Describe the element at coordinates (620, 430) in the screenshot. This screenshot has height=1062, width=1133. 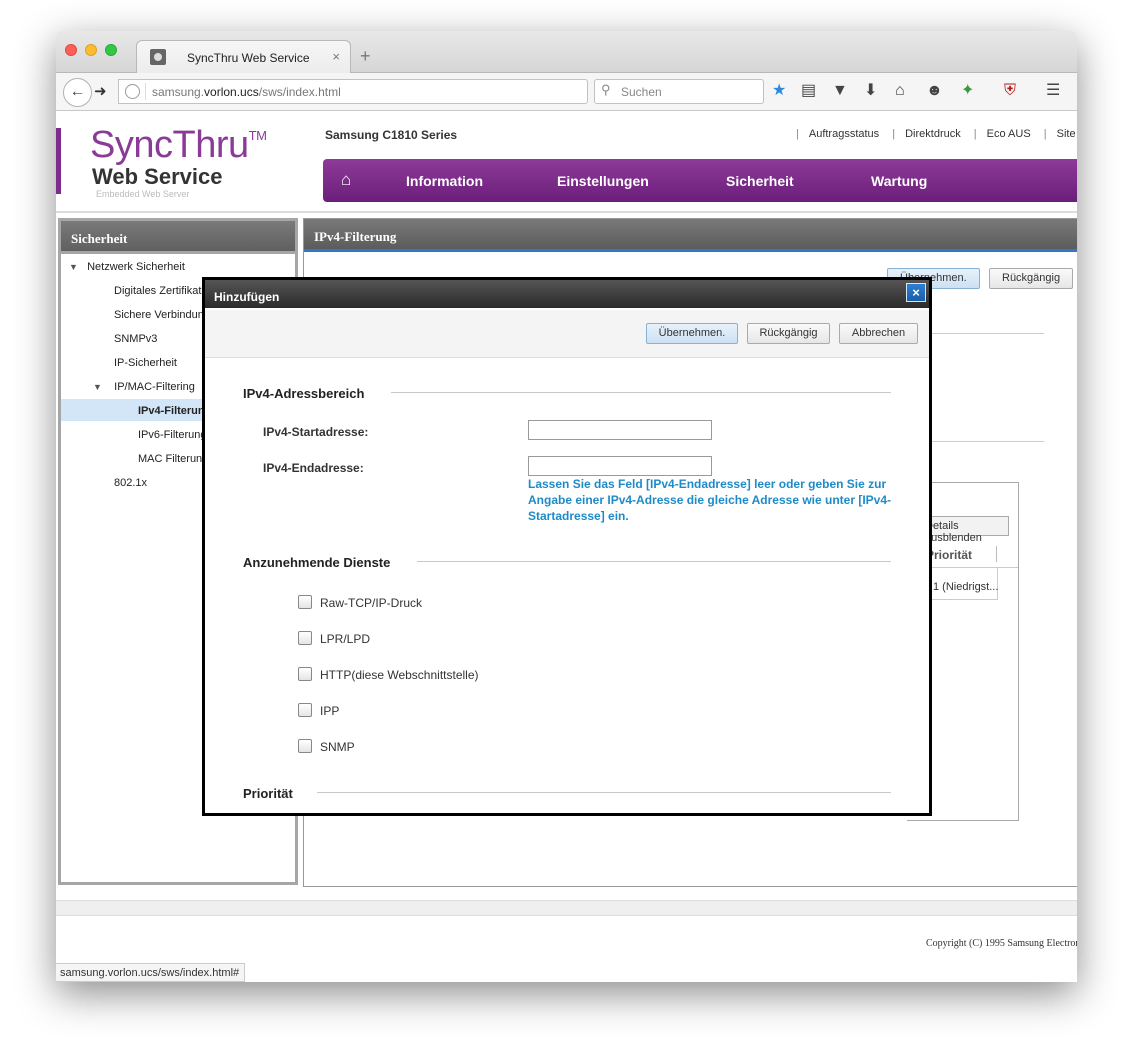
I see `start-address-input` at that location.